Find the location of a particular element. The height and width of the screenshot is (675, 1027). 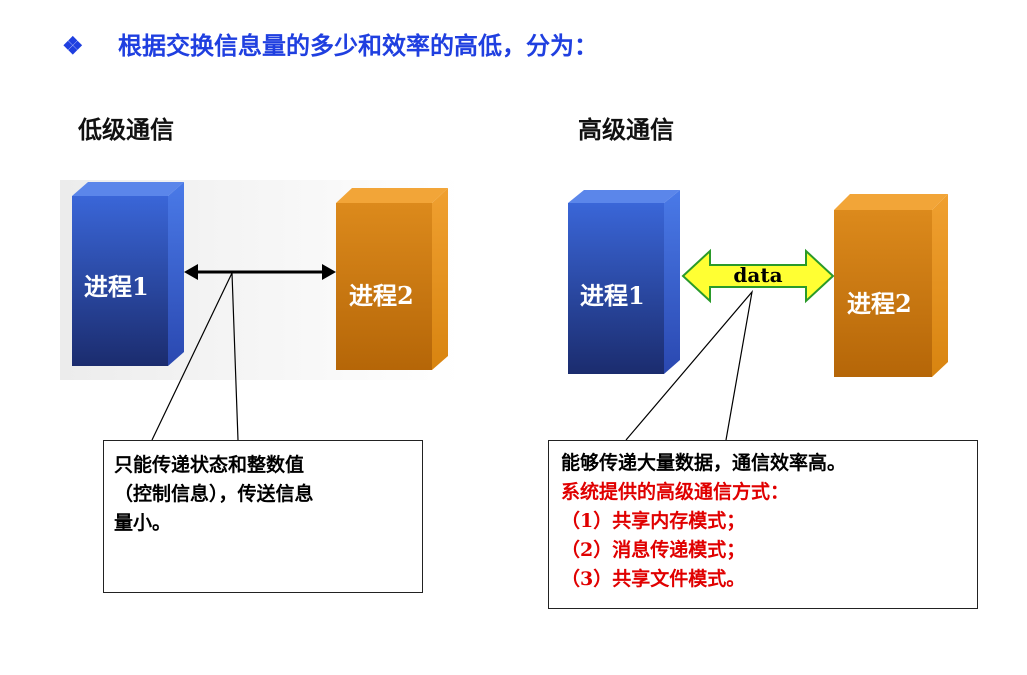

high-note-red-line: （3）共享文件模式。 is located at coordinates (653, 579).